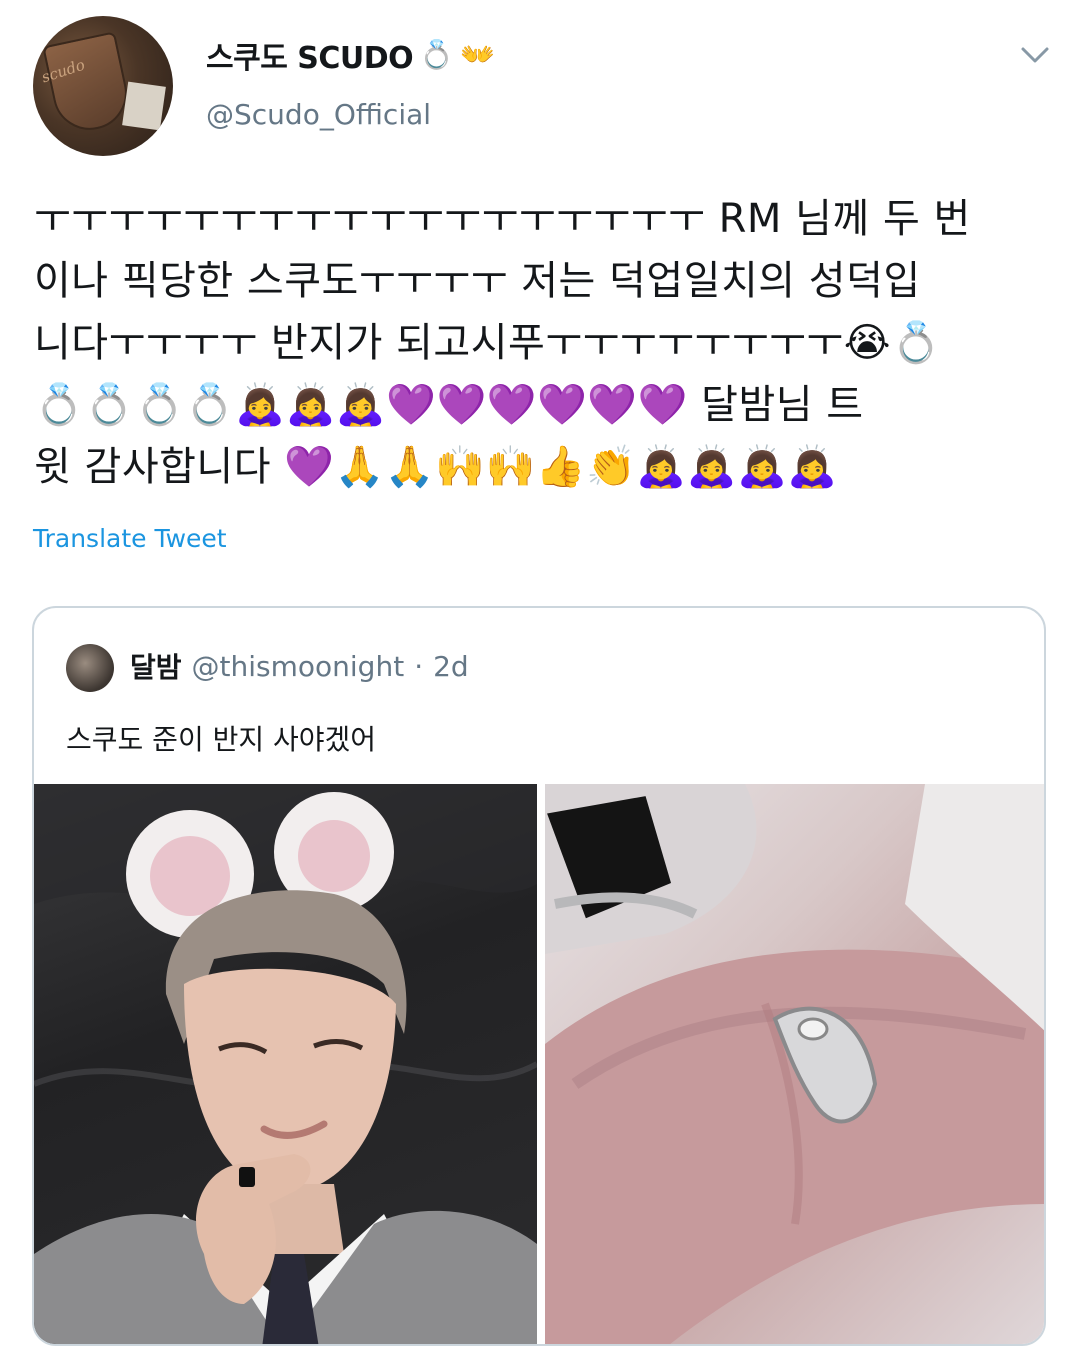 Image resolution: width=1080 pixels, height=1363 pixels. What do you see at coordinates (156, 666) in the screenshot?
I see `quoted-author-name: 달밤` at bounding box center [156, 666].